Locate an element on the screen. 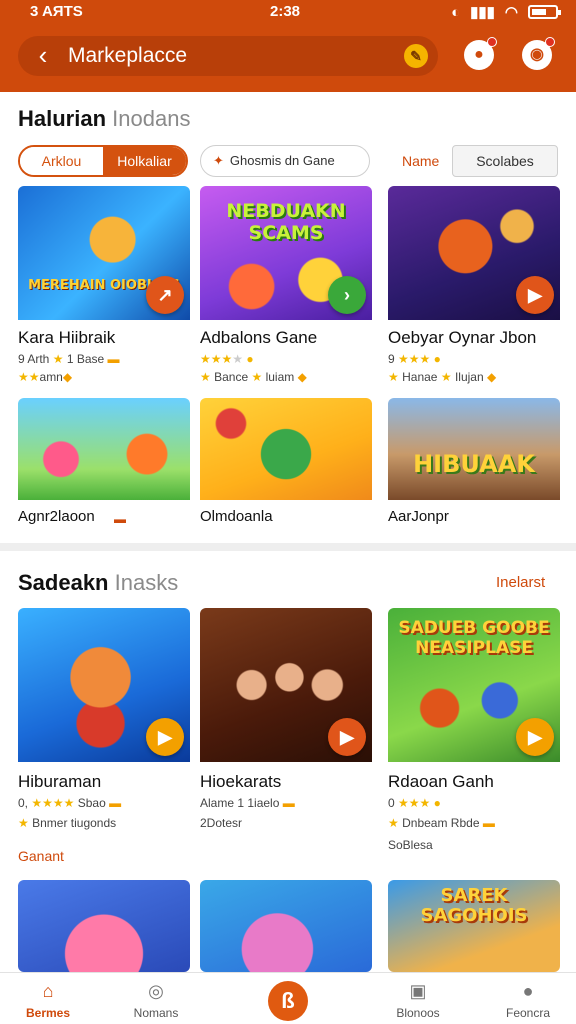  card-title: Olmdoanla is located at coordinates (236, 516).